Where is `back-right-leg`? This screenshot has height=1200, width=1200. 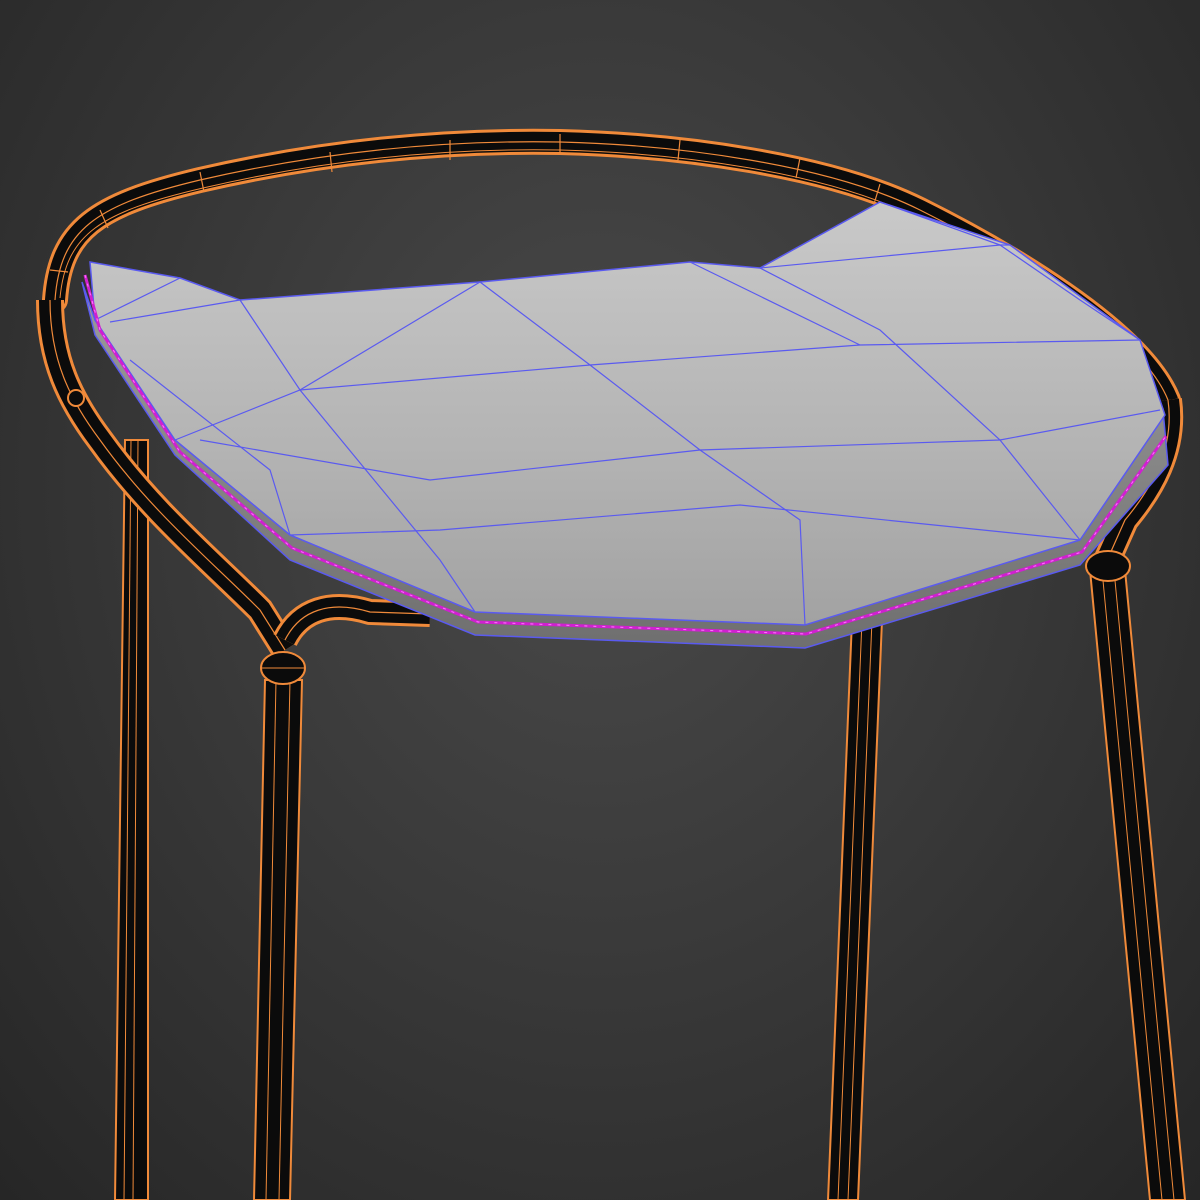 back-right-leg is located at coordinates (855, 909).